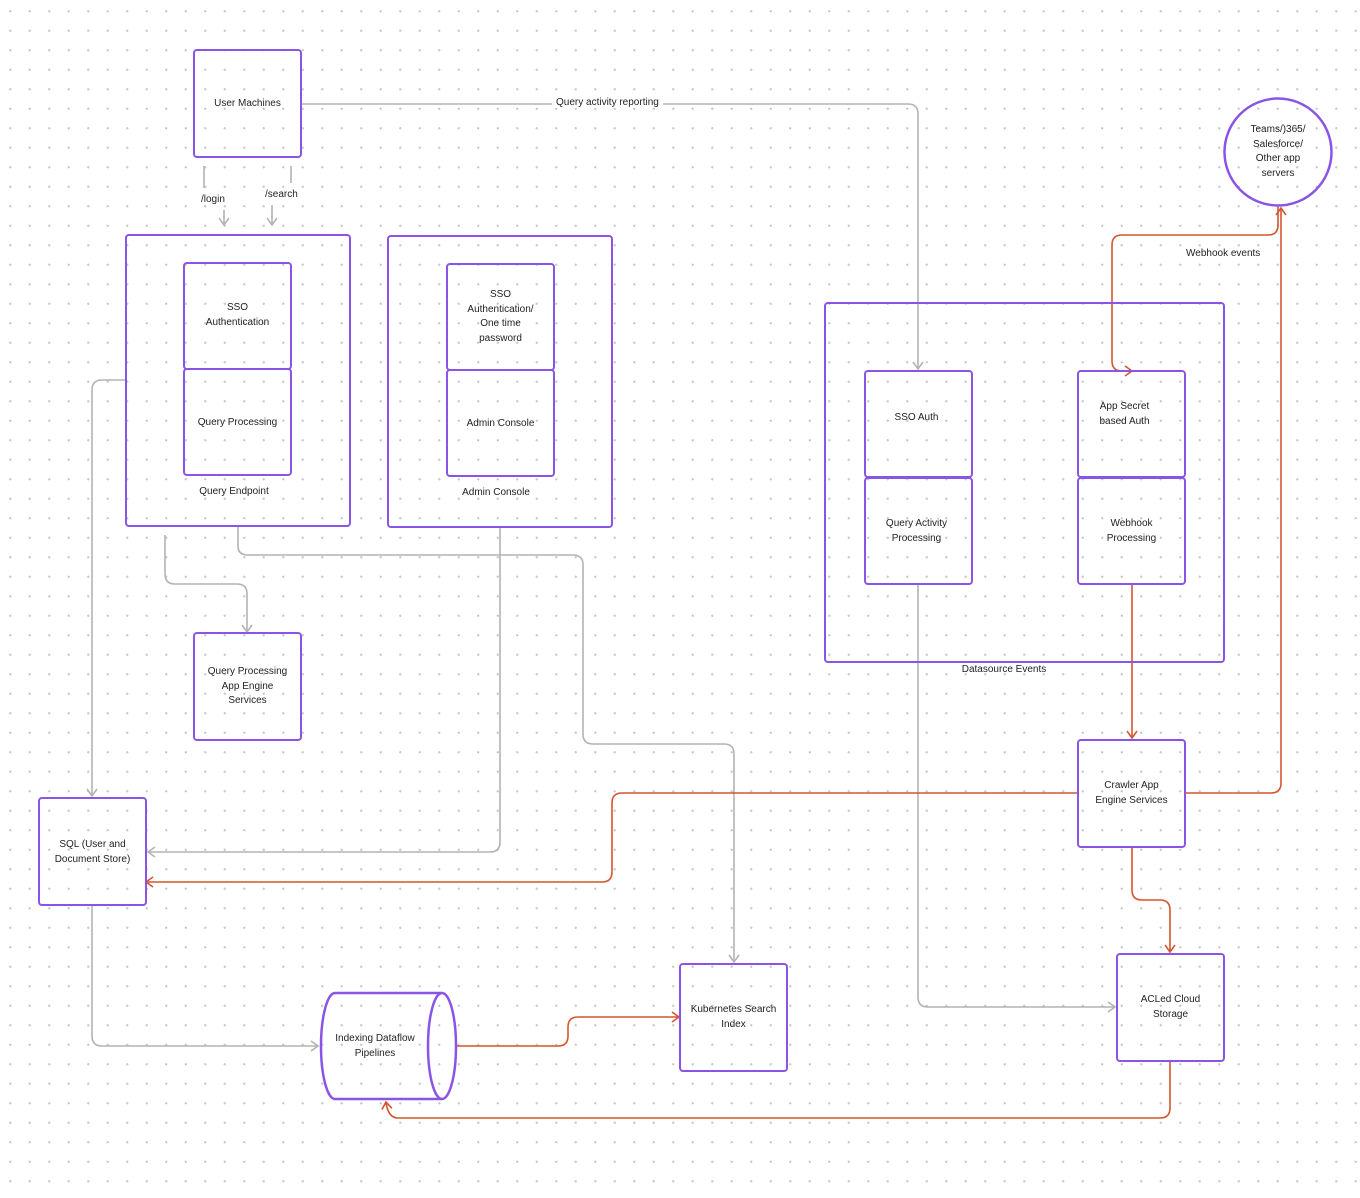 Image resolution: width=1360 pixels, height=1198 pixels. I want to click on login-edge-label: /login, so click(213, 199).